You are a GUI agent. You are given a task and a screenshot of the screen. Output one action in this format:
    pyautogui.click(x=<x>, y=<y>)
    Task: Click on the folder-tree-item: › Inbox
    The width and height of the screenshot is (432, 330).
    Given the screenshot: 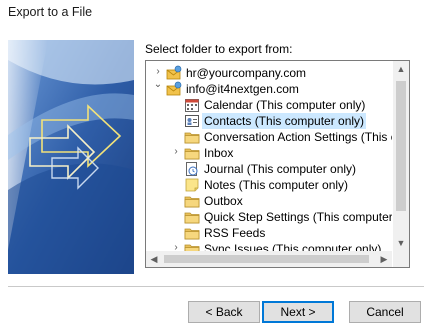 What is the action you would take?
    pyautogui.click(x=269, y=153)
    